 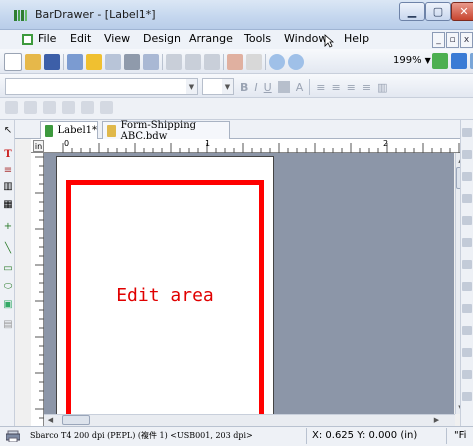 I want to click on italic-icon: I, so click(x=255, y=87).